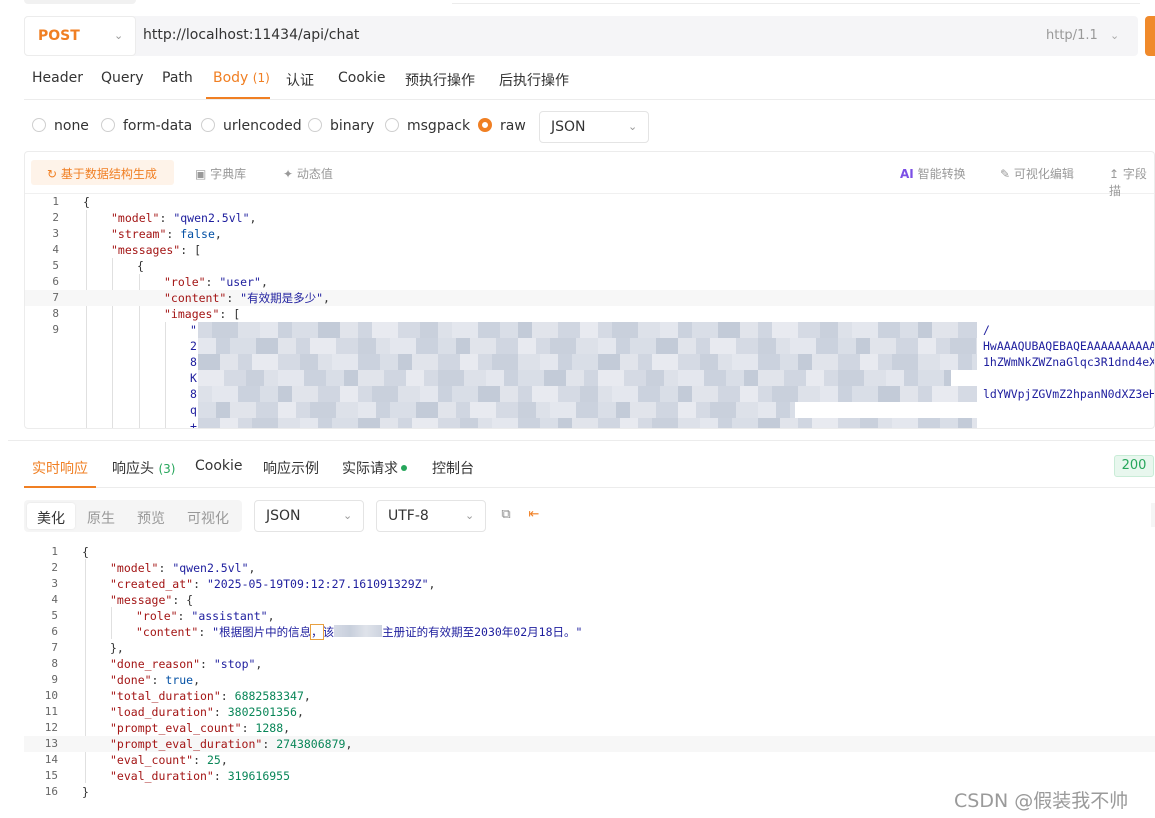  I want to click on code-line: 4 "messages": [, so click(127, 250).